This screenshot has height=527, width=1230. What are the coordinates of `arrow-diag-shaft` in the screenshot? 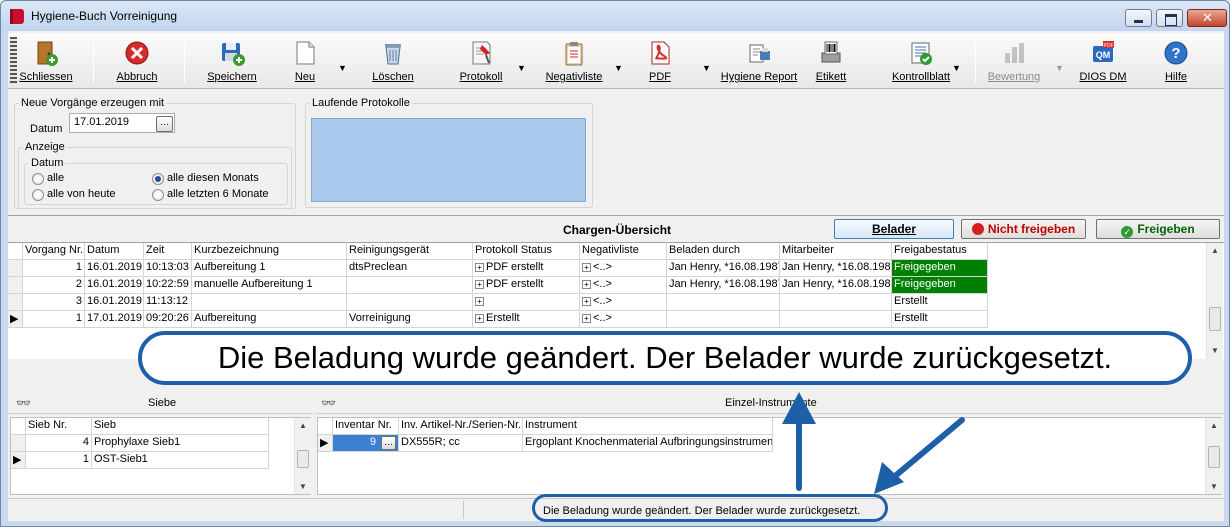 It's located at (925, 451).